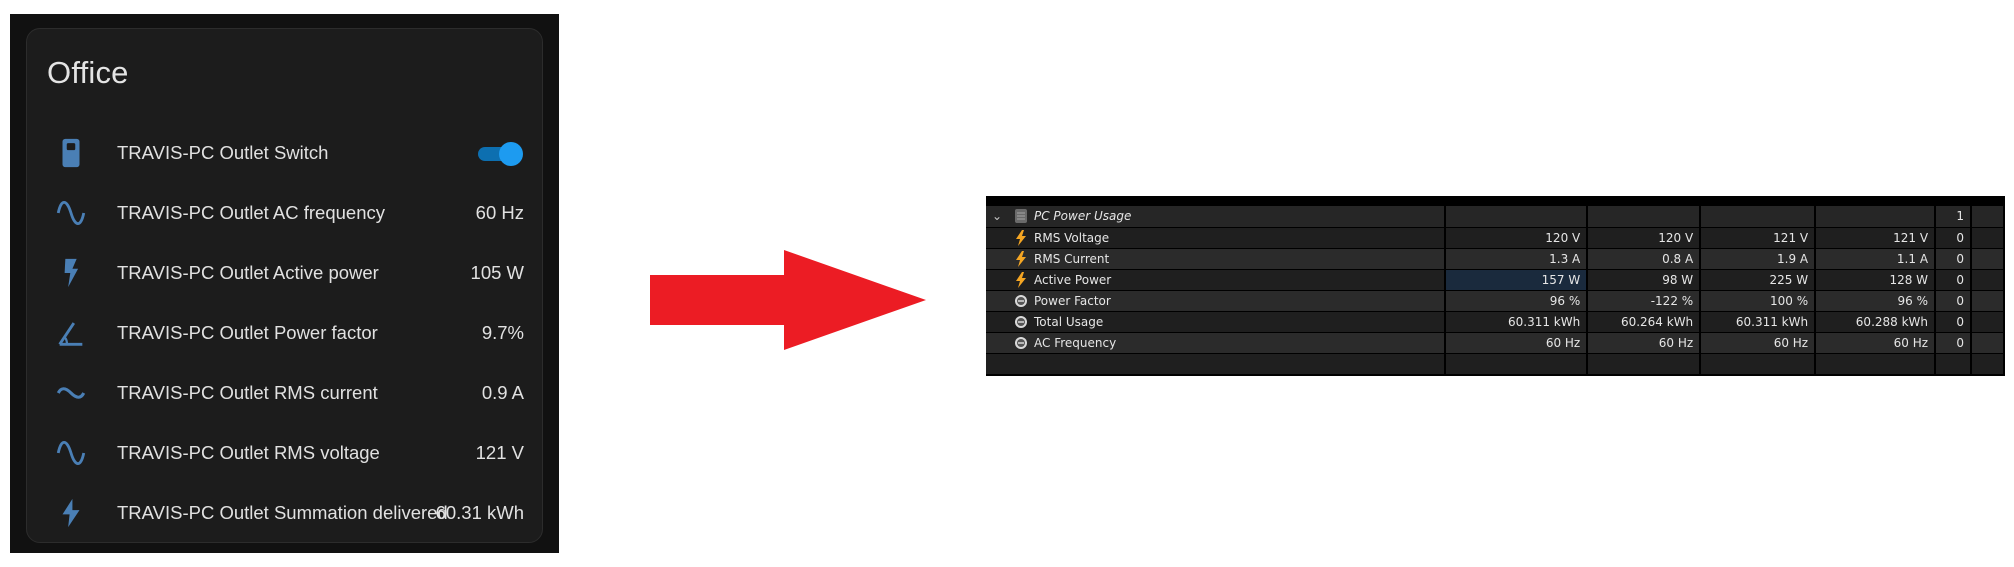  Describe the element at coordinates (1216, 322) in the screenshot. I see `sensor-name-cell: Total Usage` at that location.